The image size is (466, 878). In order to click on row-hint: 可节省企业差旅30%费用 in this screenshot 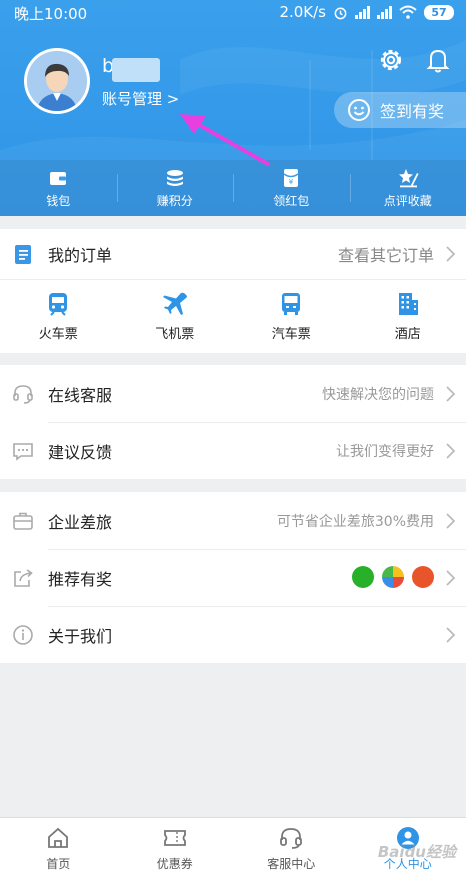, I will do `click(355, 521)`.